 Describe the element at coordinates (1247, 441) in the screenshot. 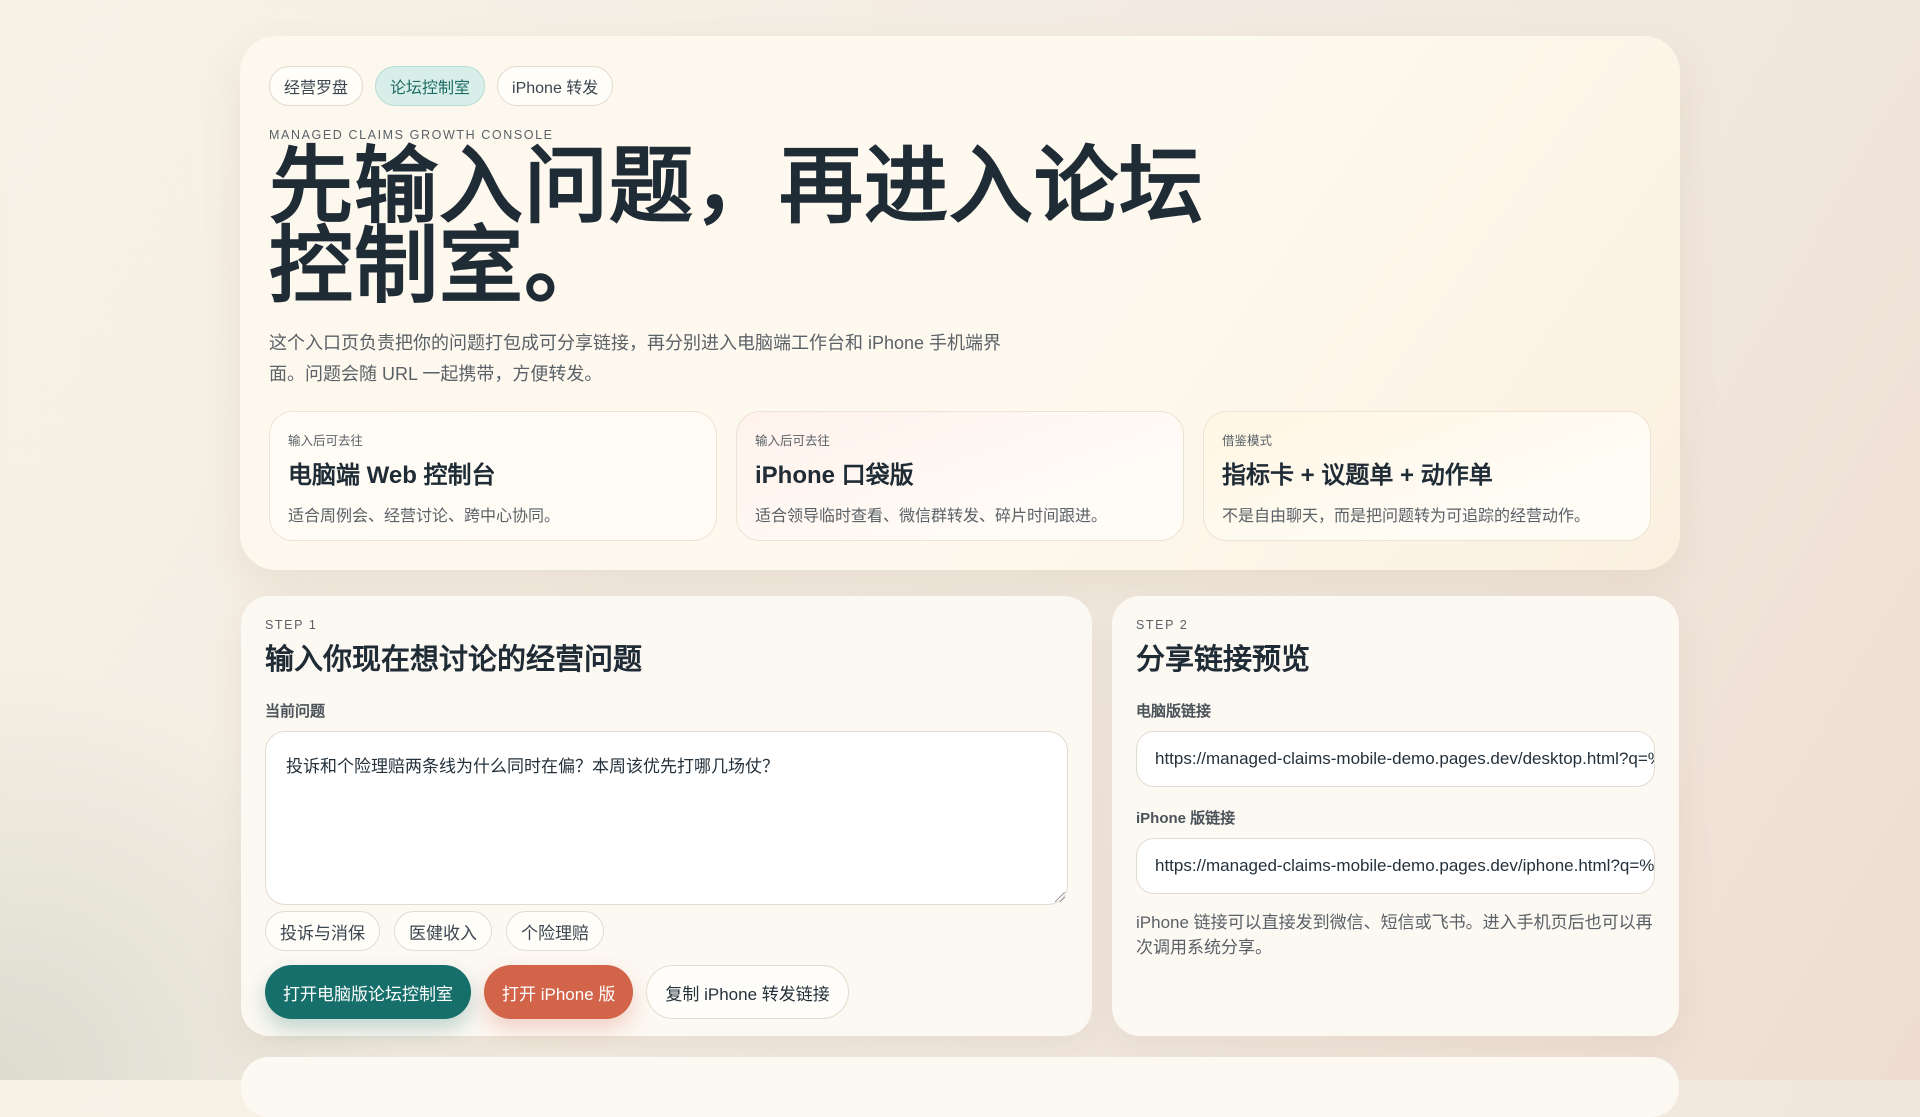

I see `card-kicker: 借鉴模式` at that location.